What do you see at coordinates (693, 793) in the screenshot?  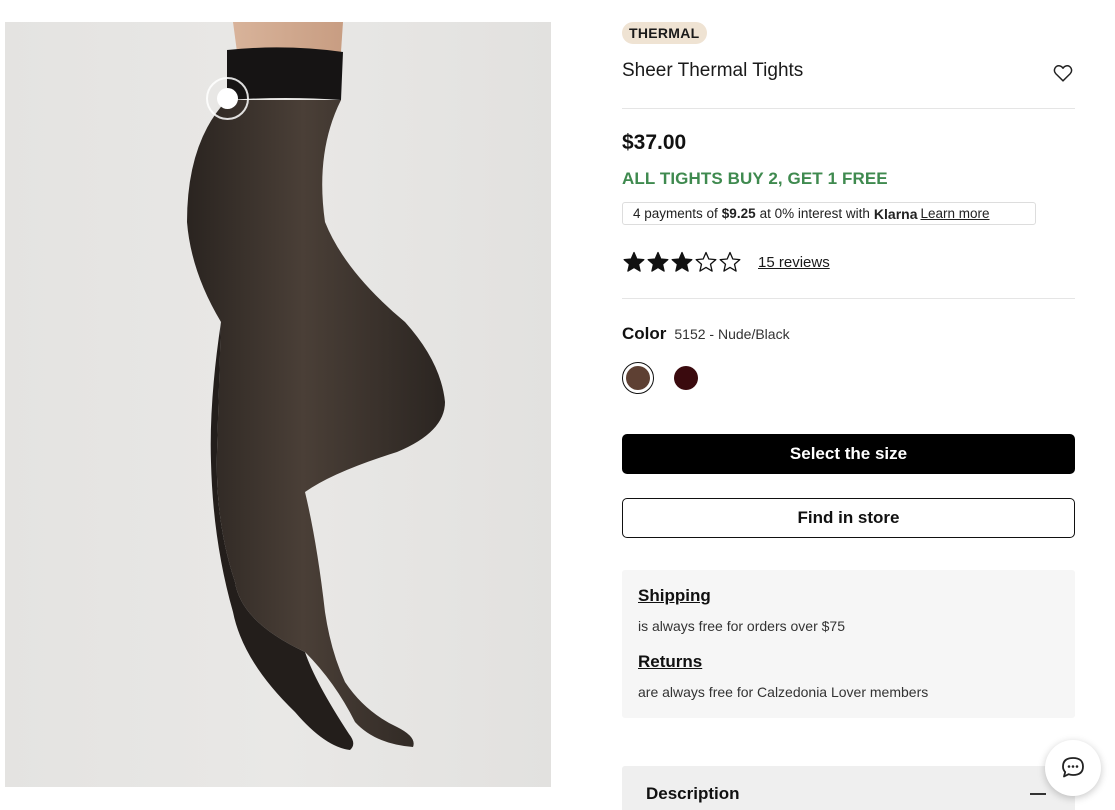 I see `description-label: Description` at bounding box center [693, 793].